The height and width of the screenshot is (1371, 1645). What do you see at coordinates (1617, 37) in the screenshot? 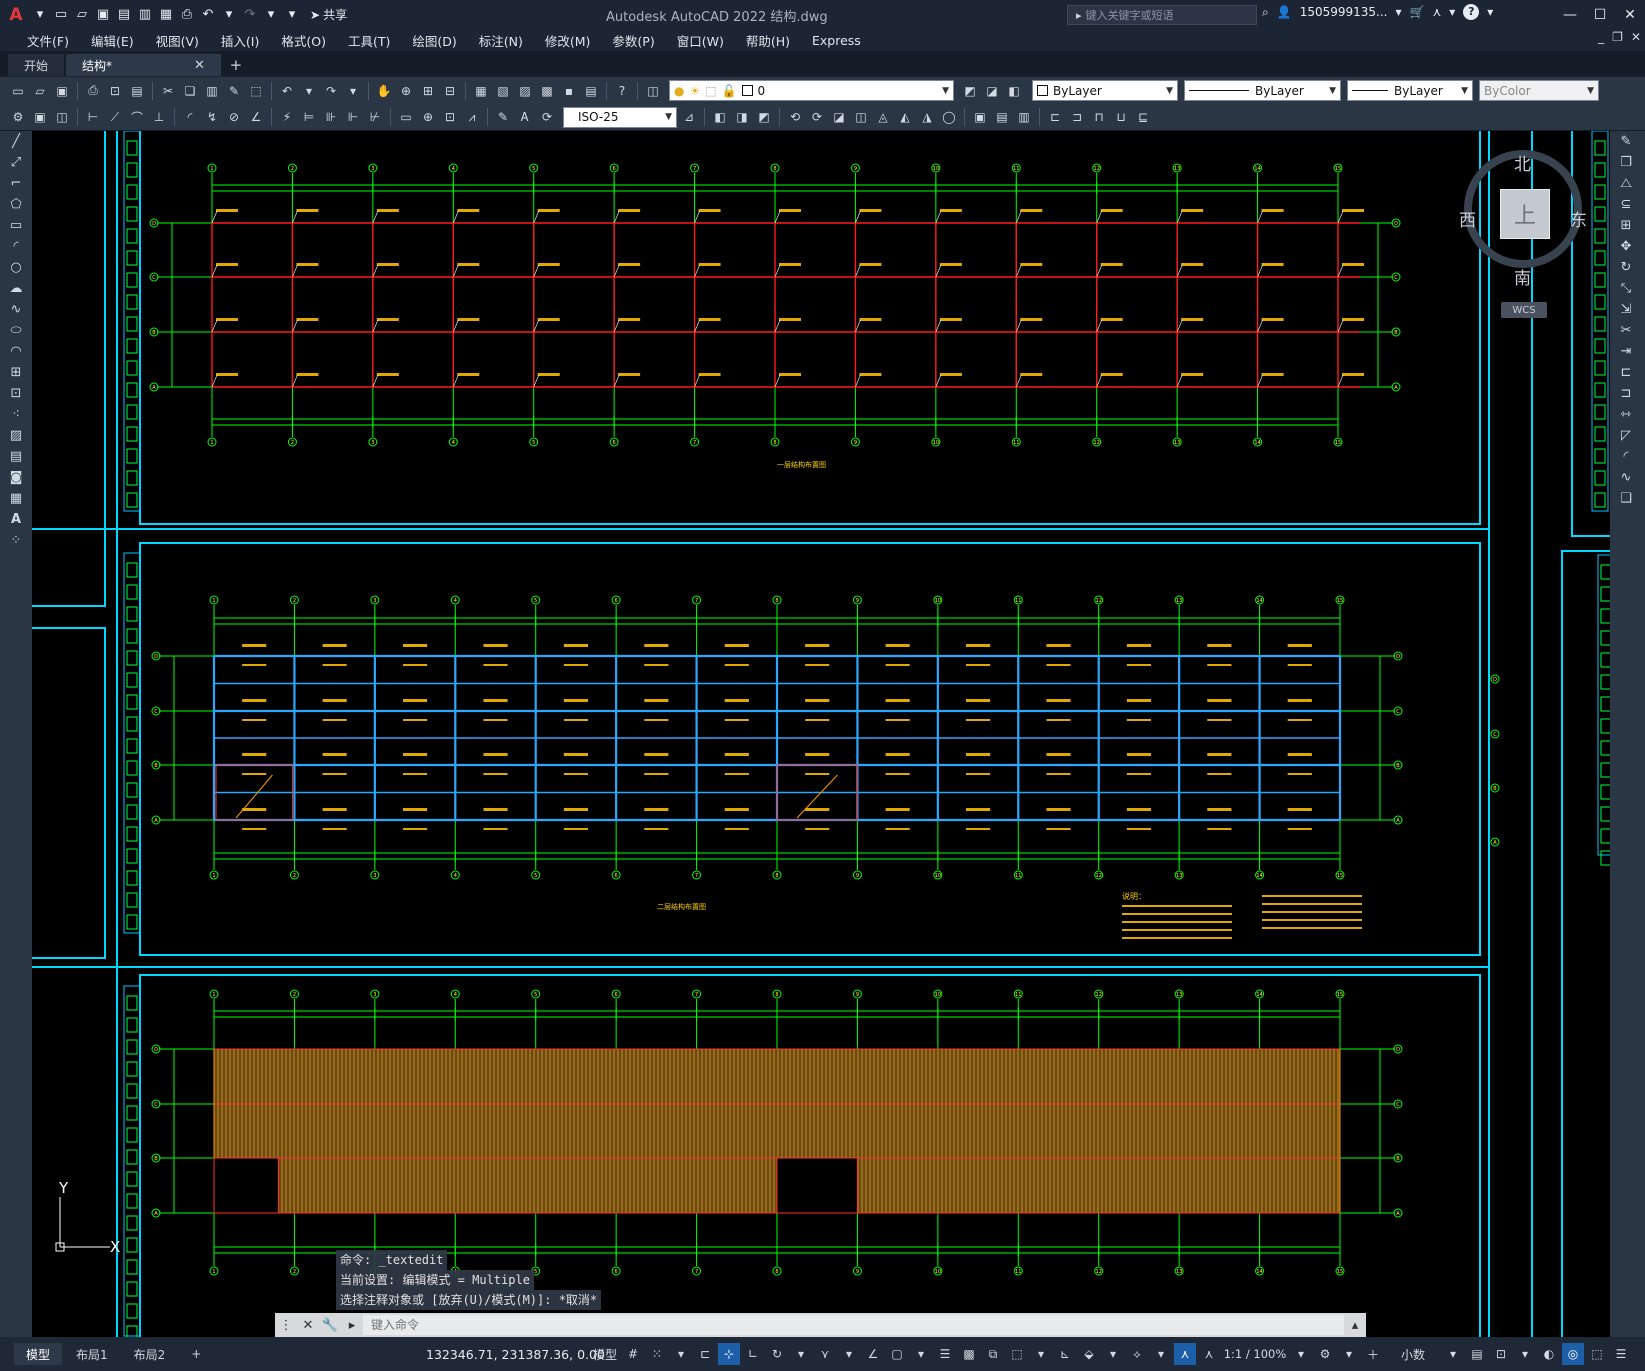
I see `doc-restore-icon: ❐` at bounding box center [1617, 37].